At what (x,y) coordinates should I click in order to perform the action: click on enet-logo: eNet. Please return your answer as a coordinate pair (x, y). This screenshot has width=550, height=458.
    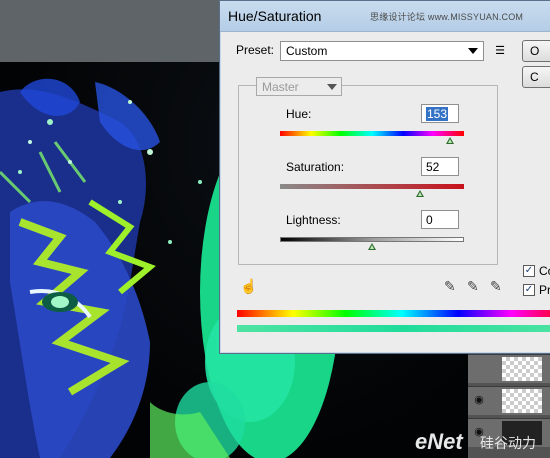
    Looking at the image, I should click on (439, 442).